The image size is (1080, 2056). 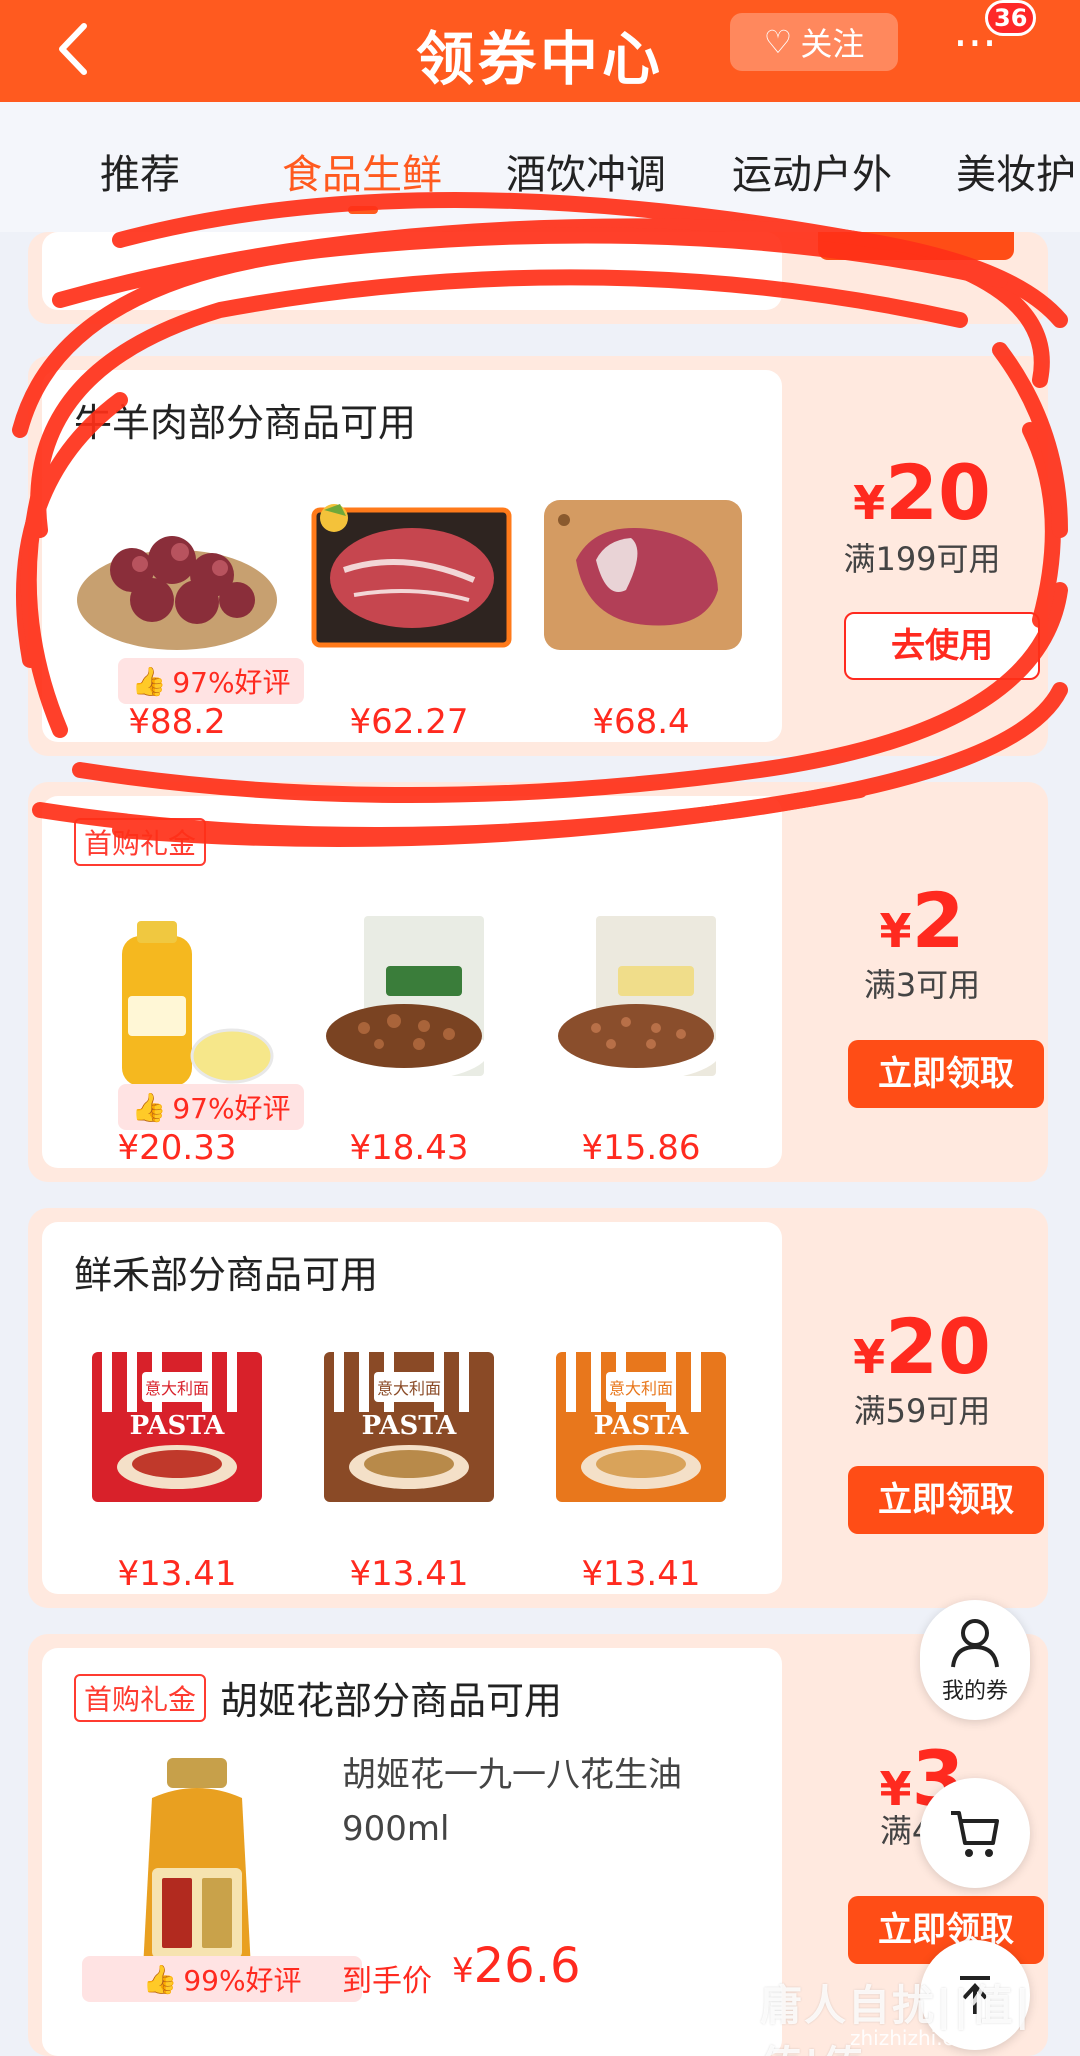 I want to click on watermark-url: zhizhizhi.com, so click(x=918, y=2038).